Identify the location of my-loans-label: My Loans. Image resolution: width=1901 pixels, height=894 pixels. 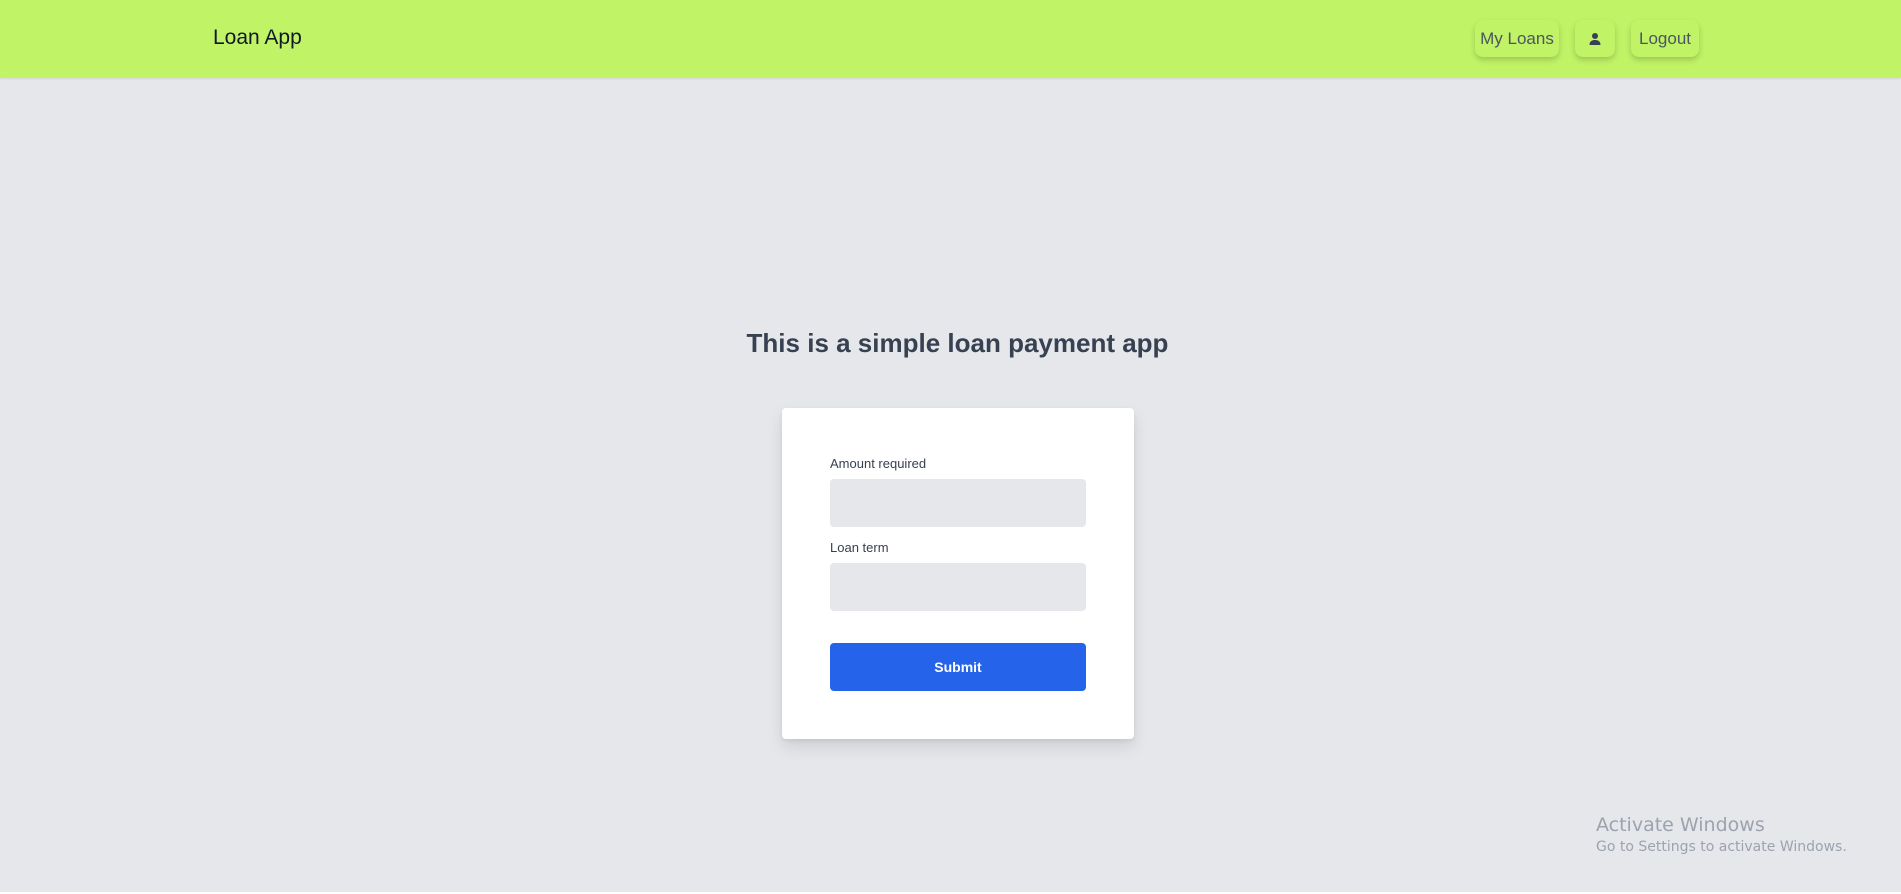
(1517, 38).